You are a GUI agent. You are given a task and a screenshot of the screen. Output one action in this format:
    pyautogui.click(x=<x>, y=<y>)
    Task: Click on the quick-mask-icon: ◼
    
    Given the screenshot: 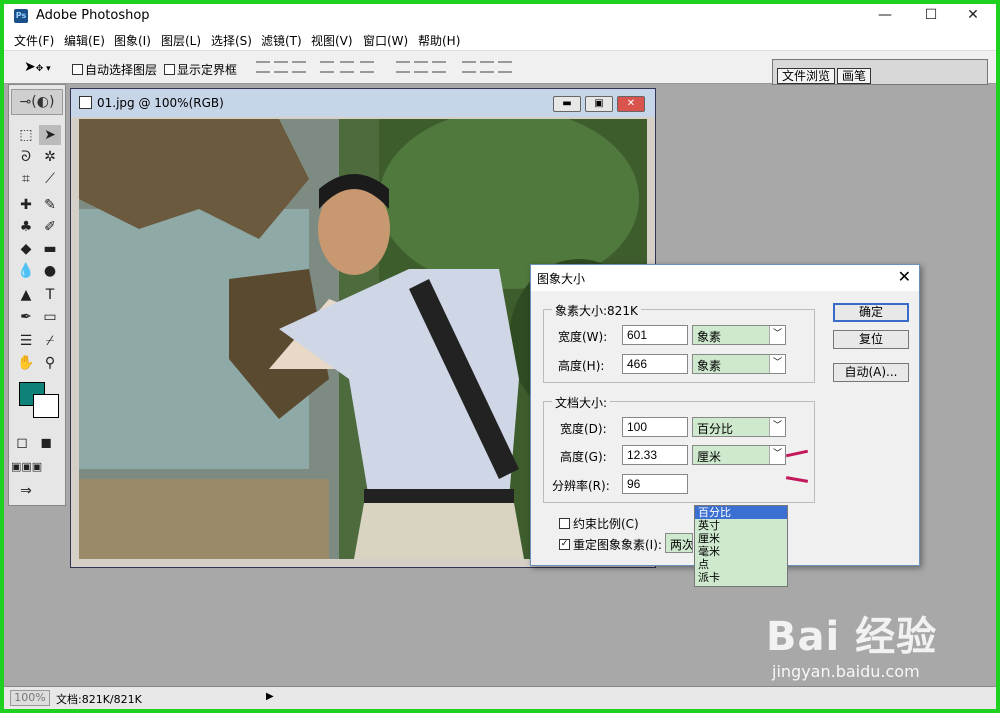 What is the action you would take?
    pyautogui.click(x=46, y=443)
    